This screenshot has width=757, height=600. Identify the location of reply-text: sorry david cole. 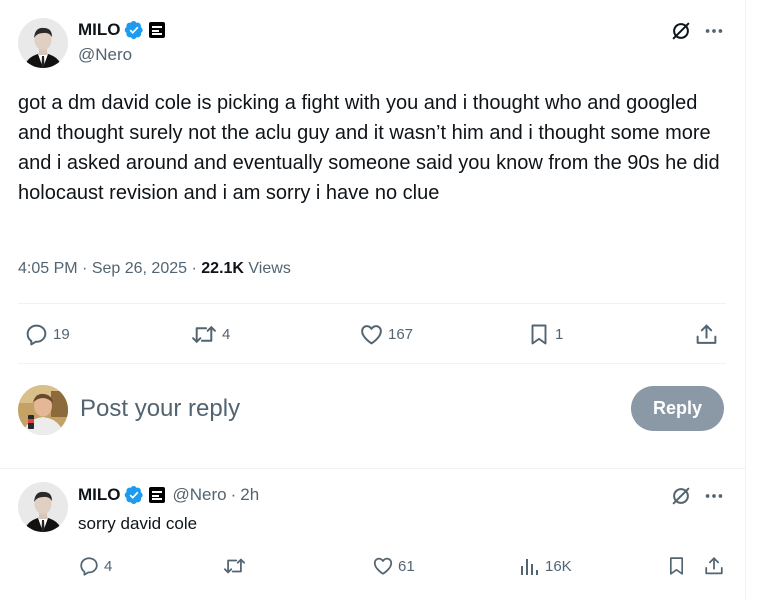
(138, 523).